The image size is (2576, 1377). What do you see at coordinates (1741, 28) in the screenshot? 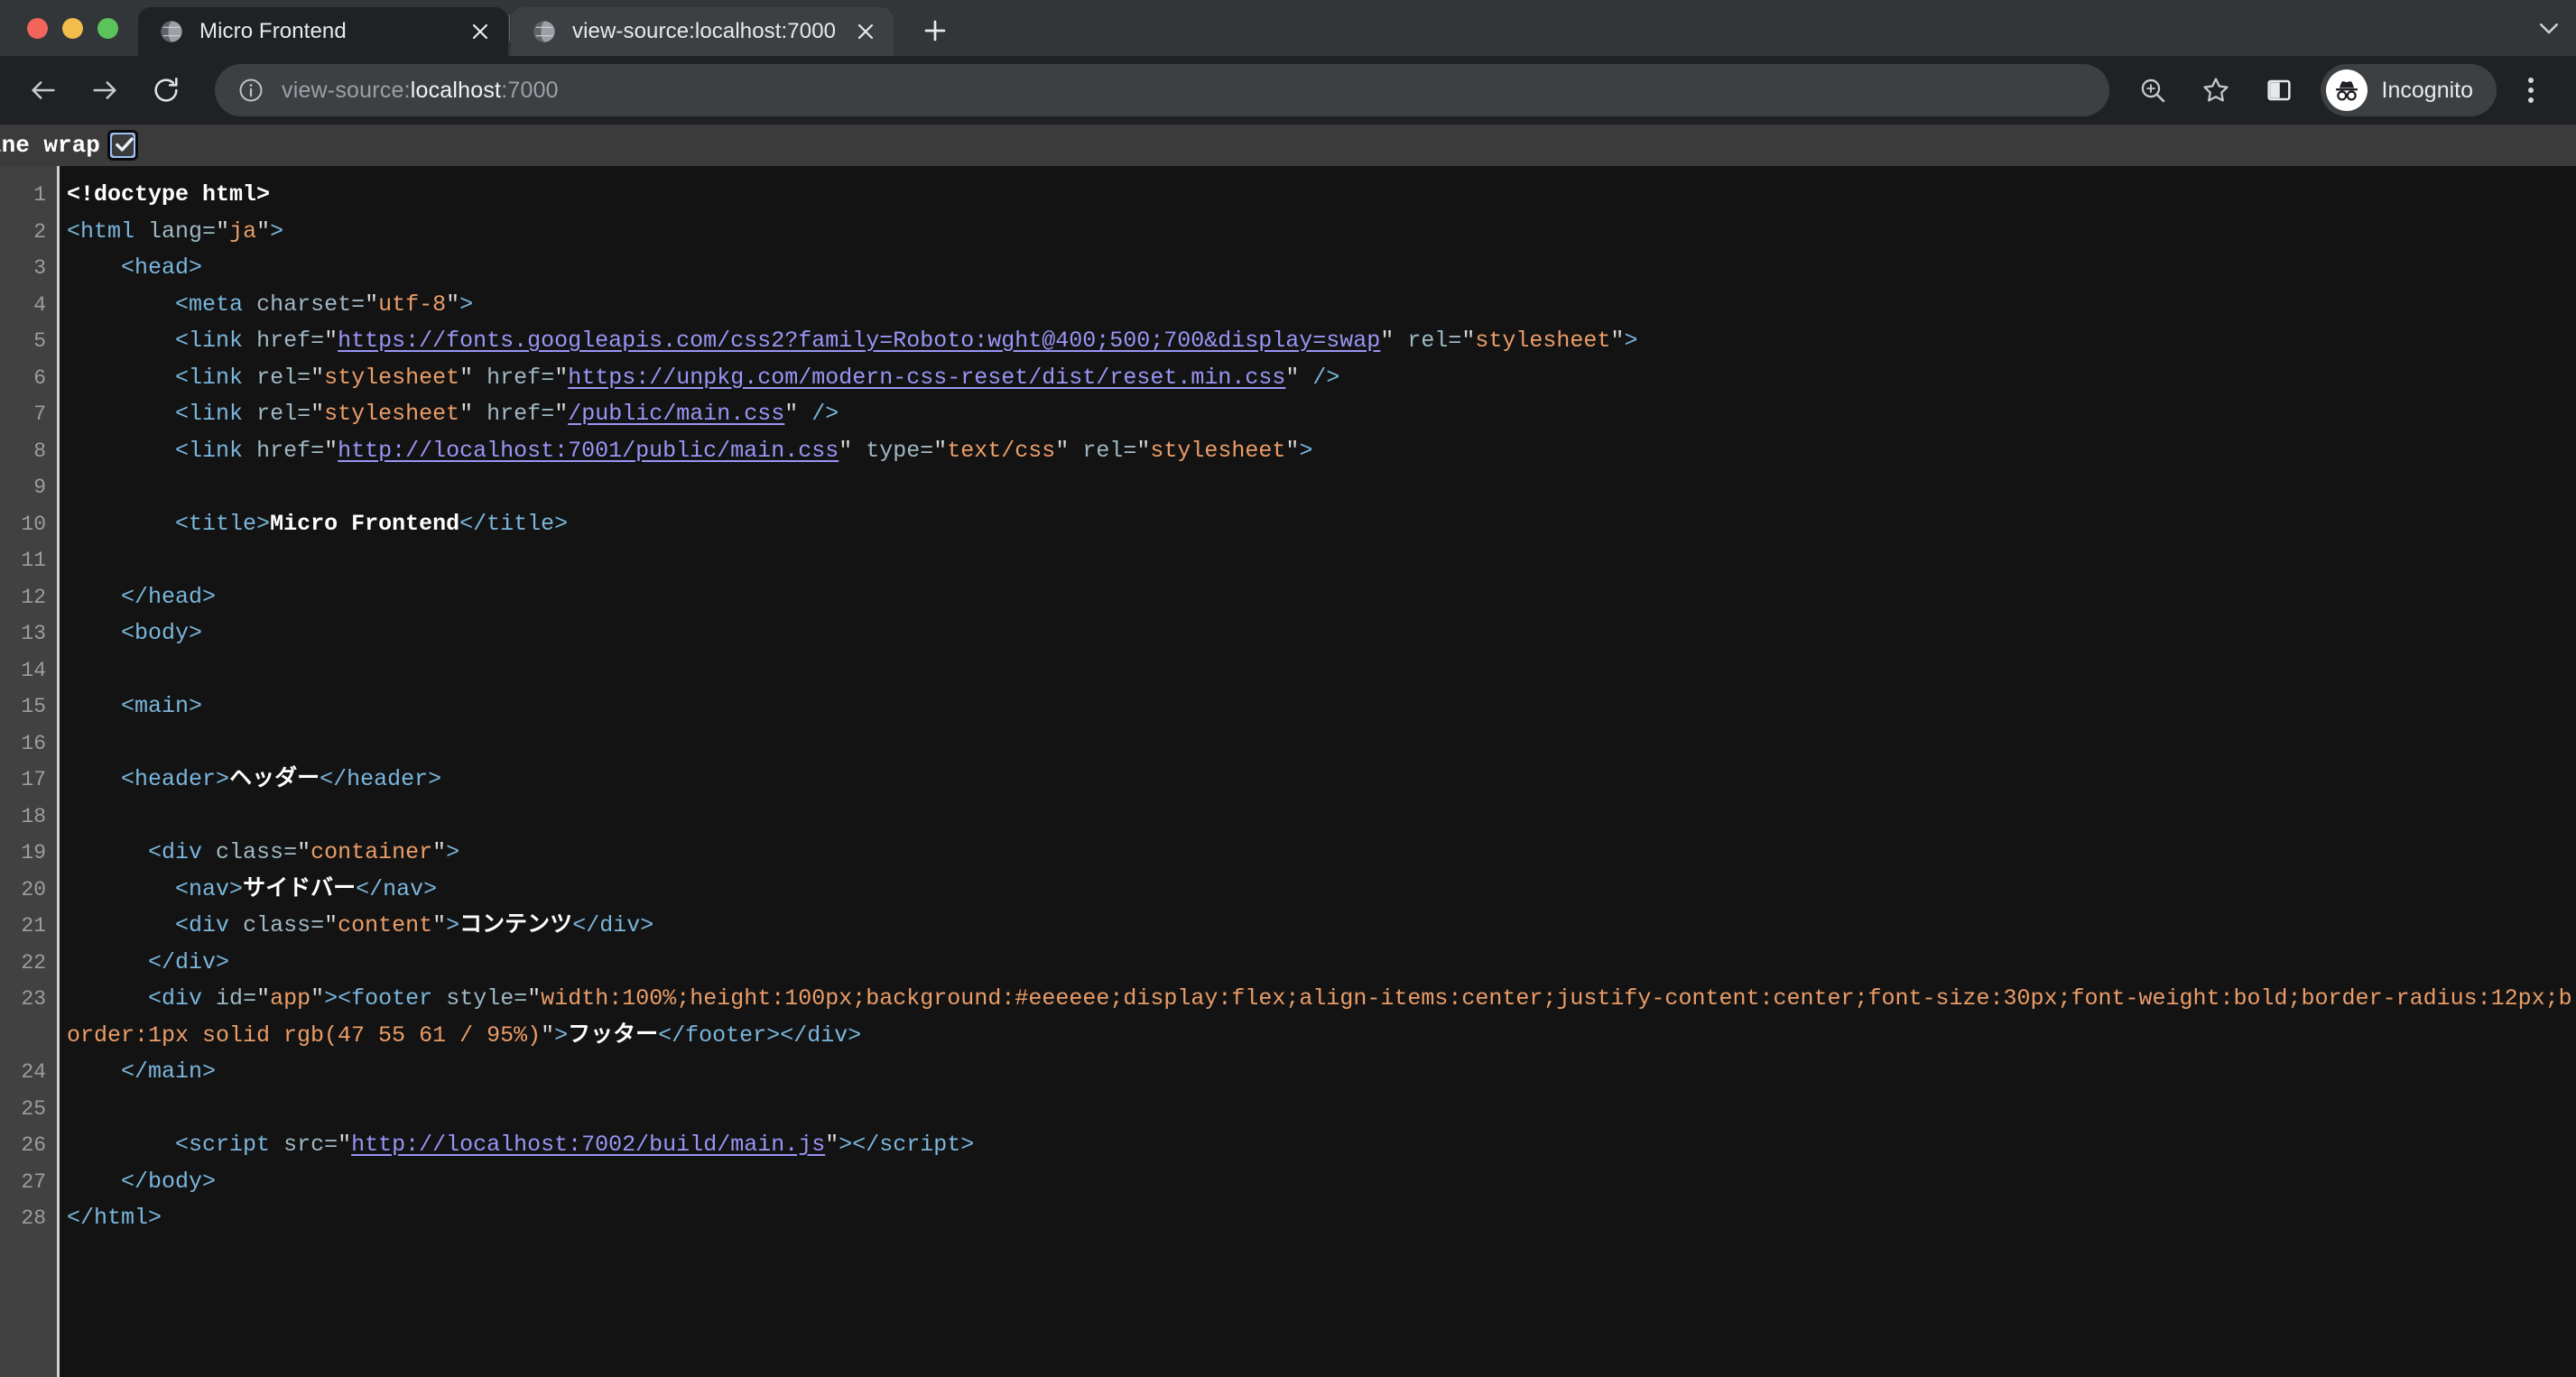
I see `tab-strip-spacer` at bounding box center [1741, 28].